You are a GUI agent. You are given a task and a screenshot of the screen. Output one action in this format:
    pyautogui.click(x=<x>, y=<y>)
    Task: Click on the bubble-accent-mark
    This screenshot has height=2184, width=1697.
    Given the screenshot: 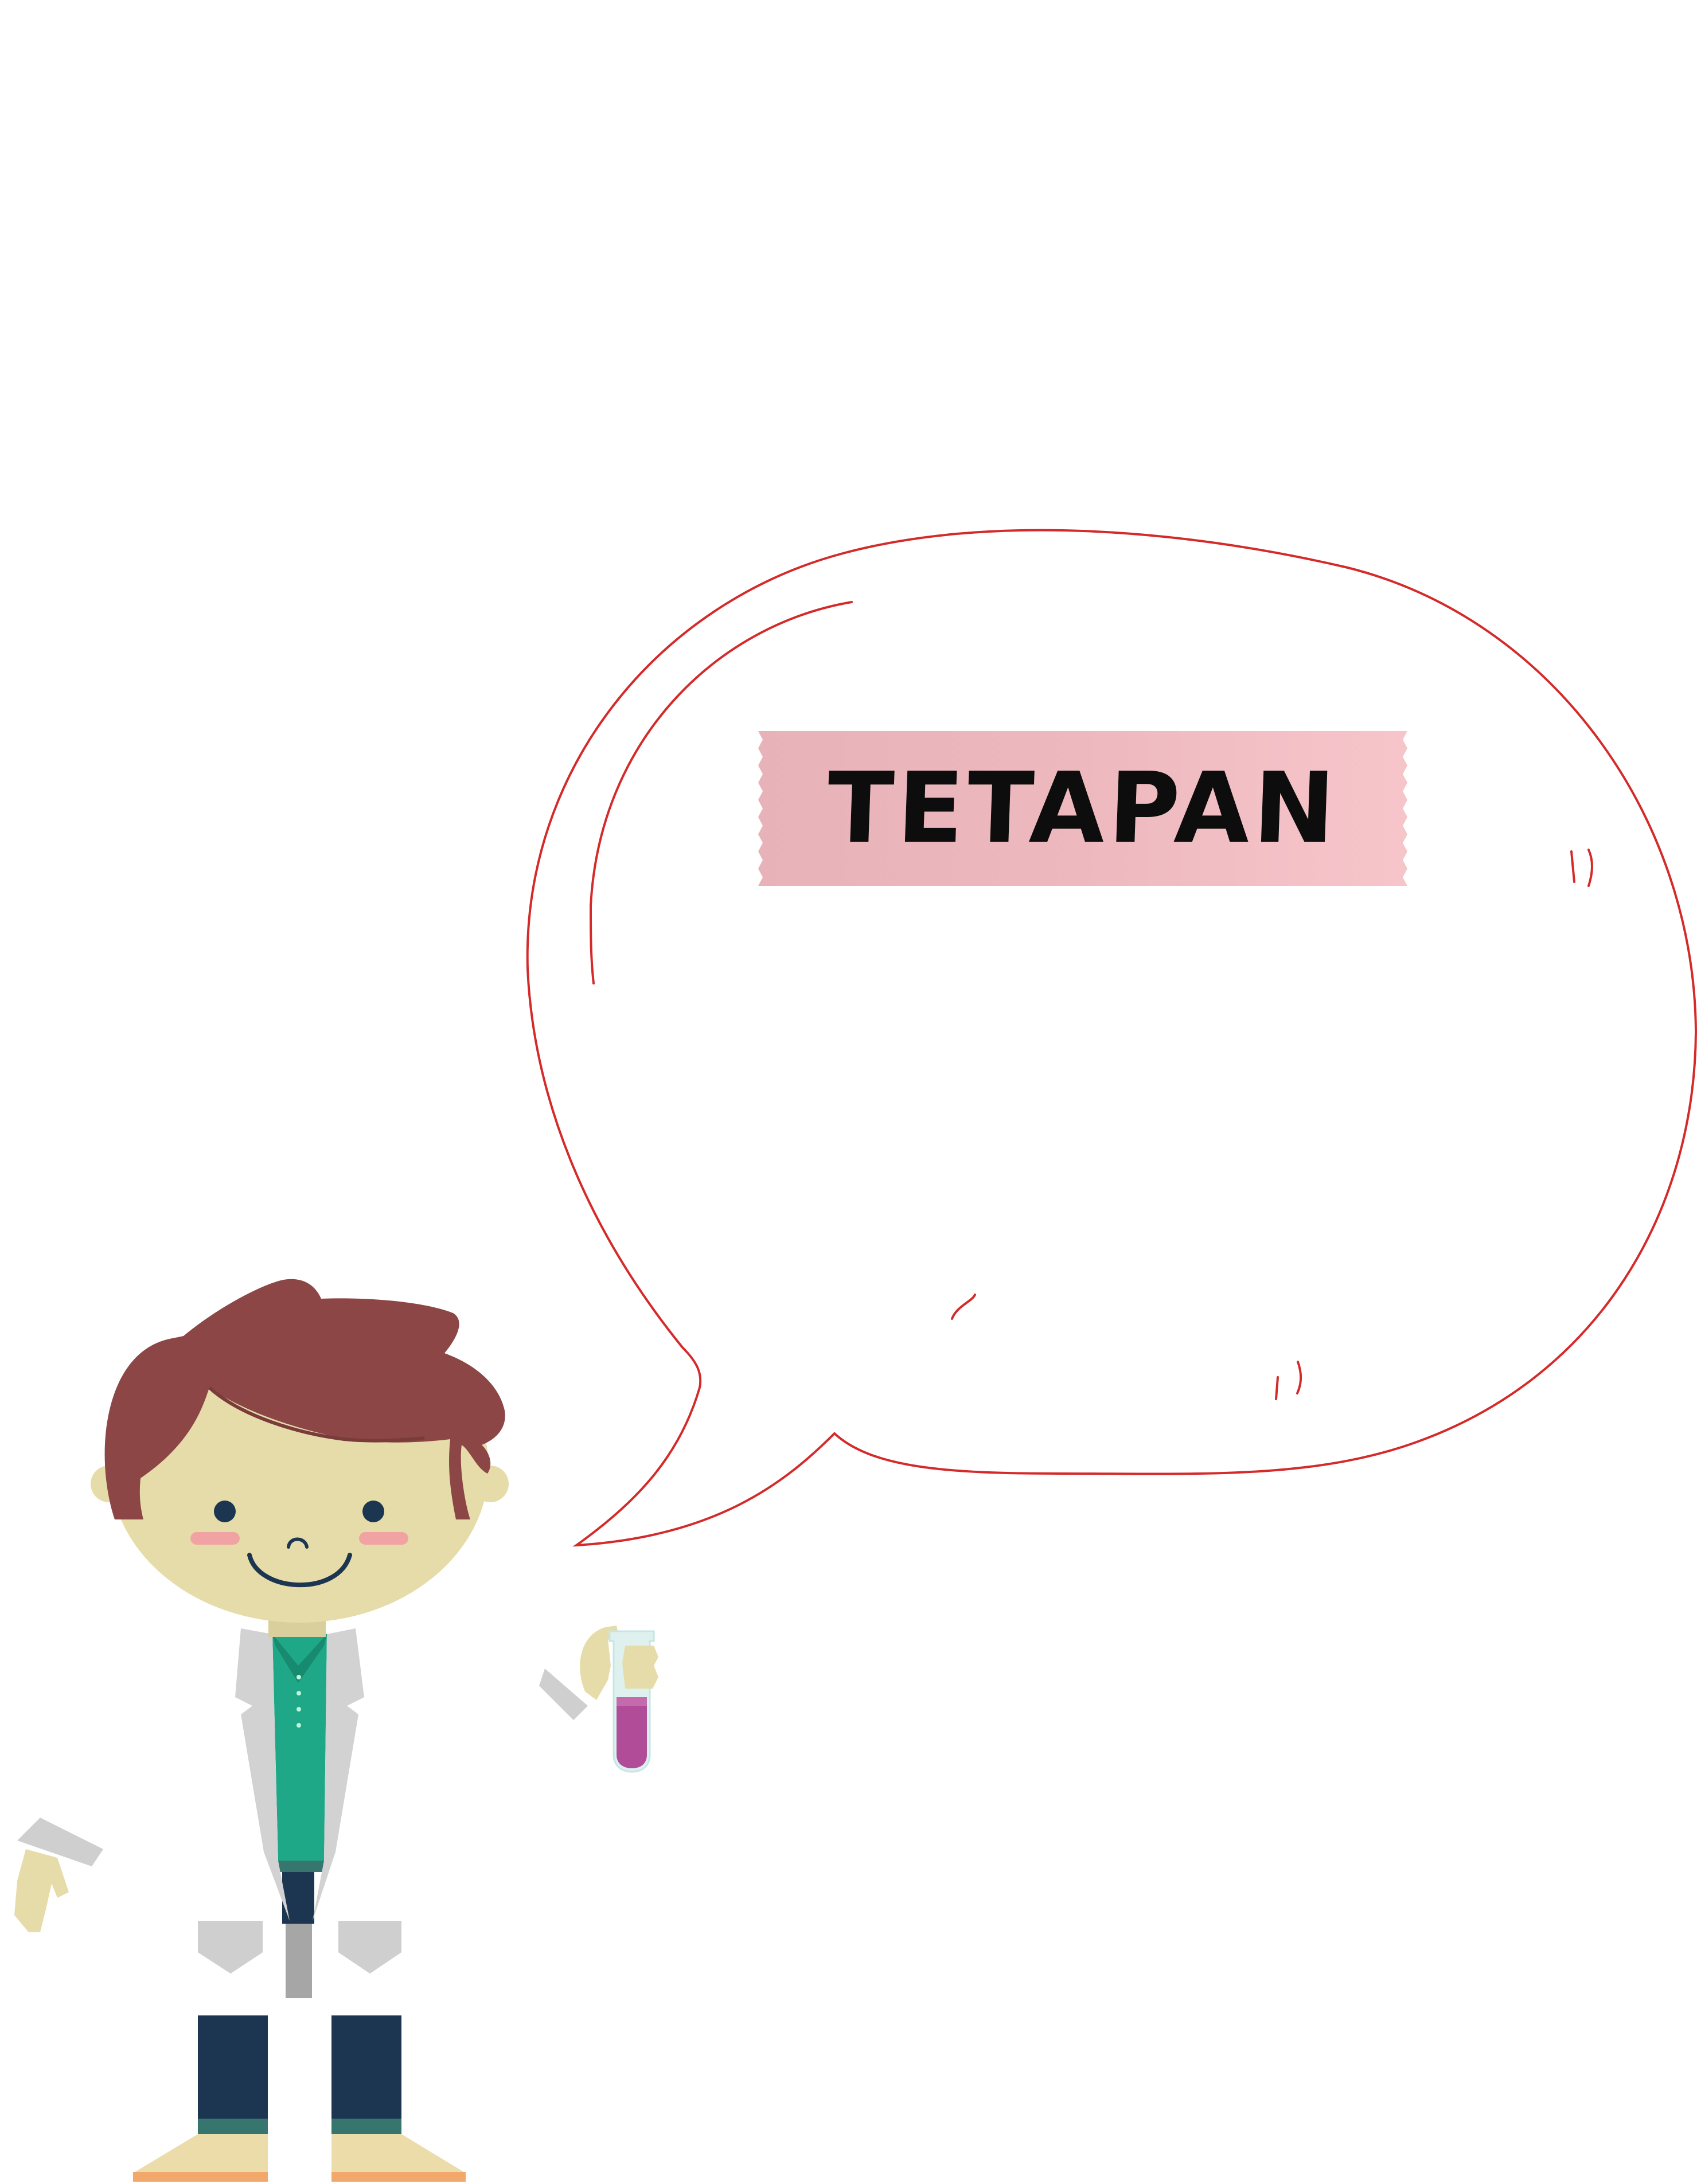 What is the action you would take?
    pyautogui.click(x=963, y=1307)
    